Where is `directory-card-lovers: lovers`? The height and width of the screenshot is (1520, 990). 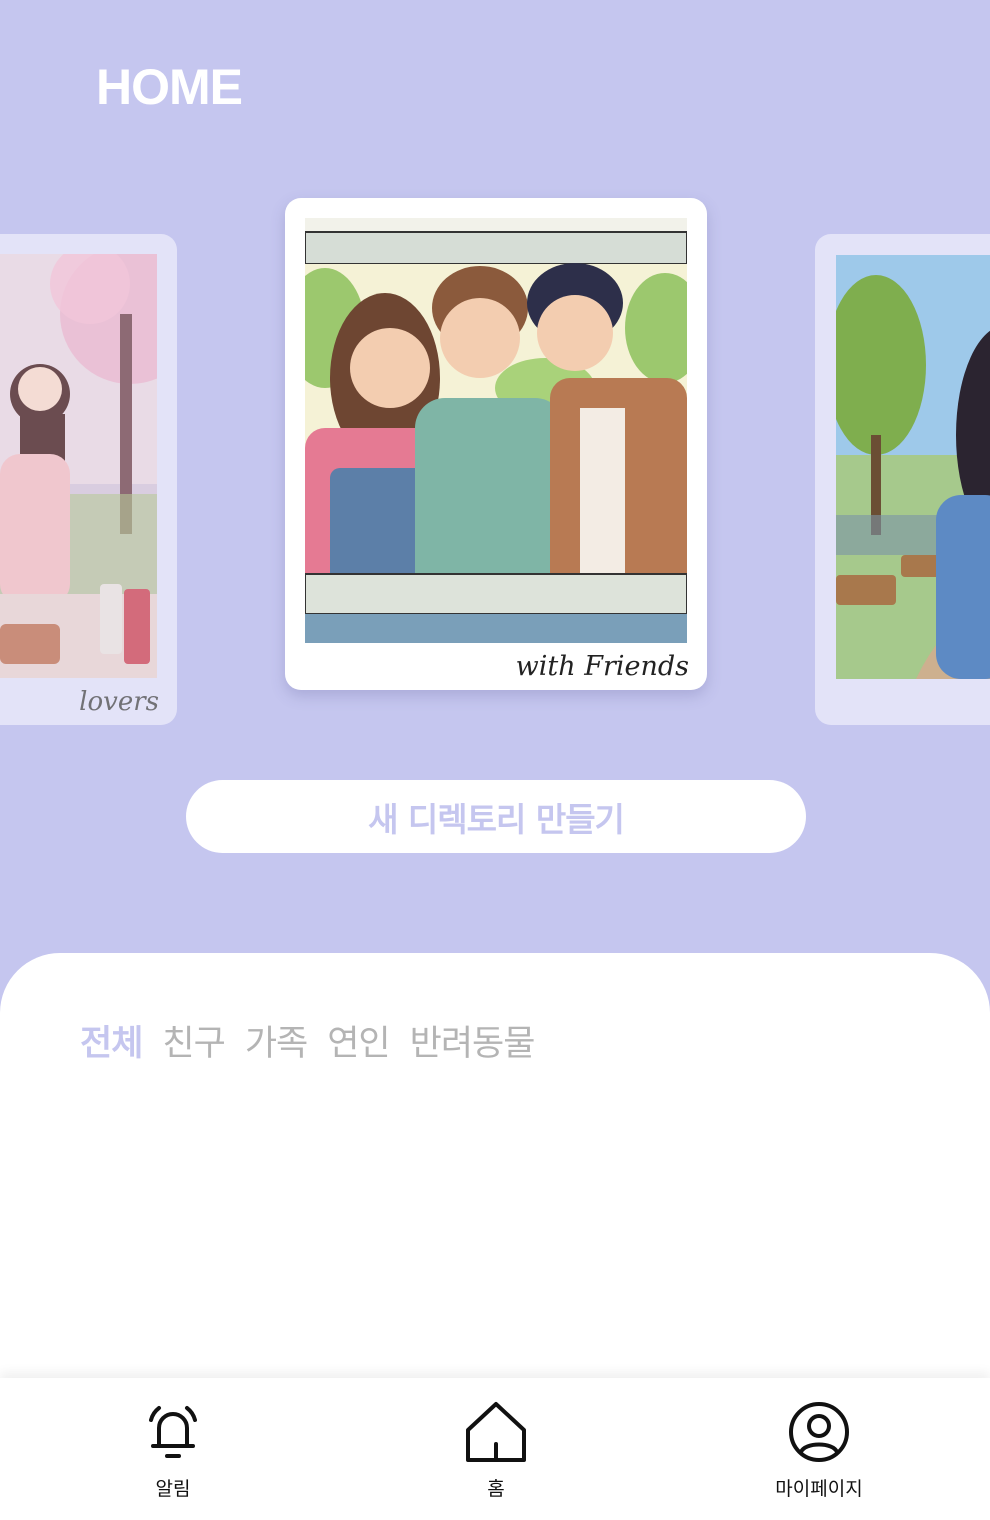 directory-card-lovers: lovers is located at coordinates (88, 479).